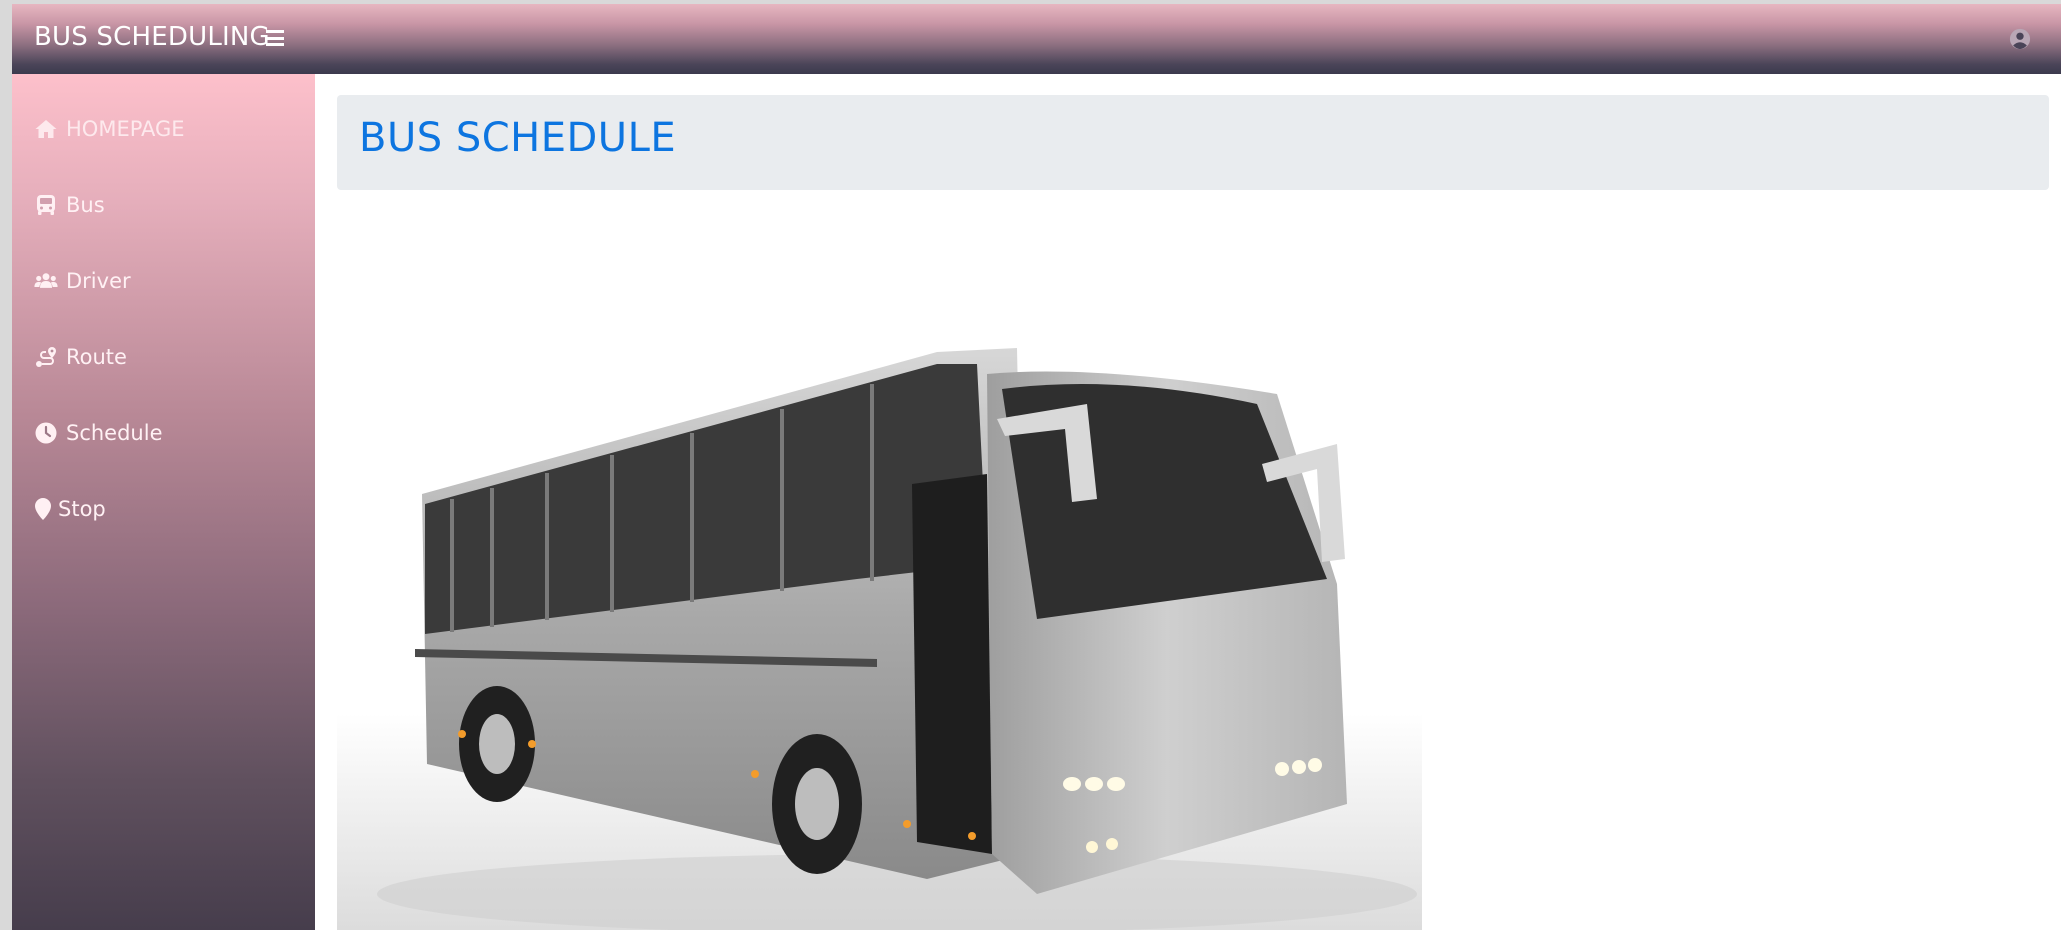  I want to click on home-icon, so click(46, 129).